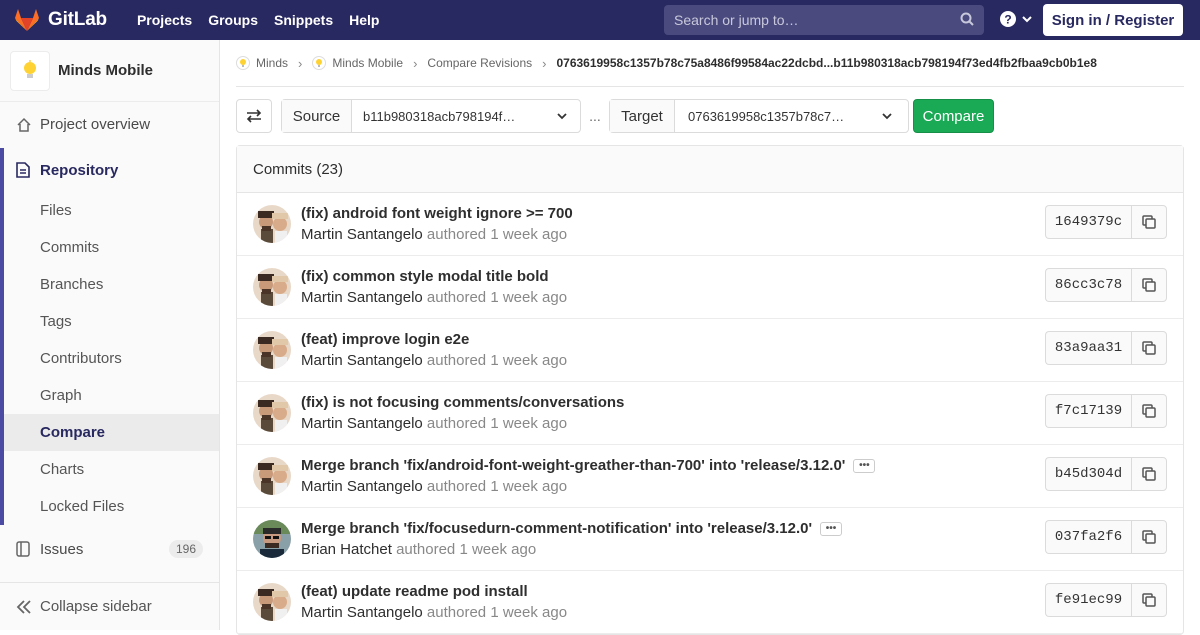 Image resolution: width=1200 pixels, height=635 pixels. Describe the element at coordinates (109, 549) in the screenshot. I see `sidebar-item-issues: Issues 196` at that location.